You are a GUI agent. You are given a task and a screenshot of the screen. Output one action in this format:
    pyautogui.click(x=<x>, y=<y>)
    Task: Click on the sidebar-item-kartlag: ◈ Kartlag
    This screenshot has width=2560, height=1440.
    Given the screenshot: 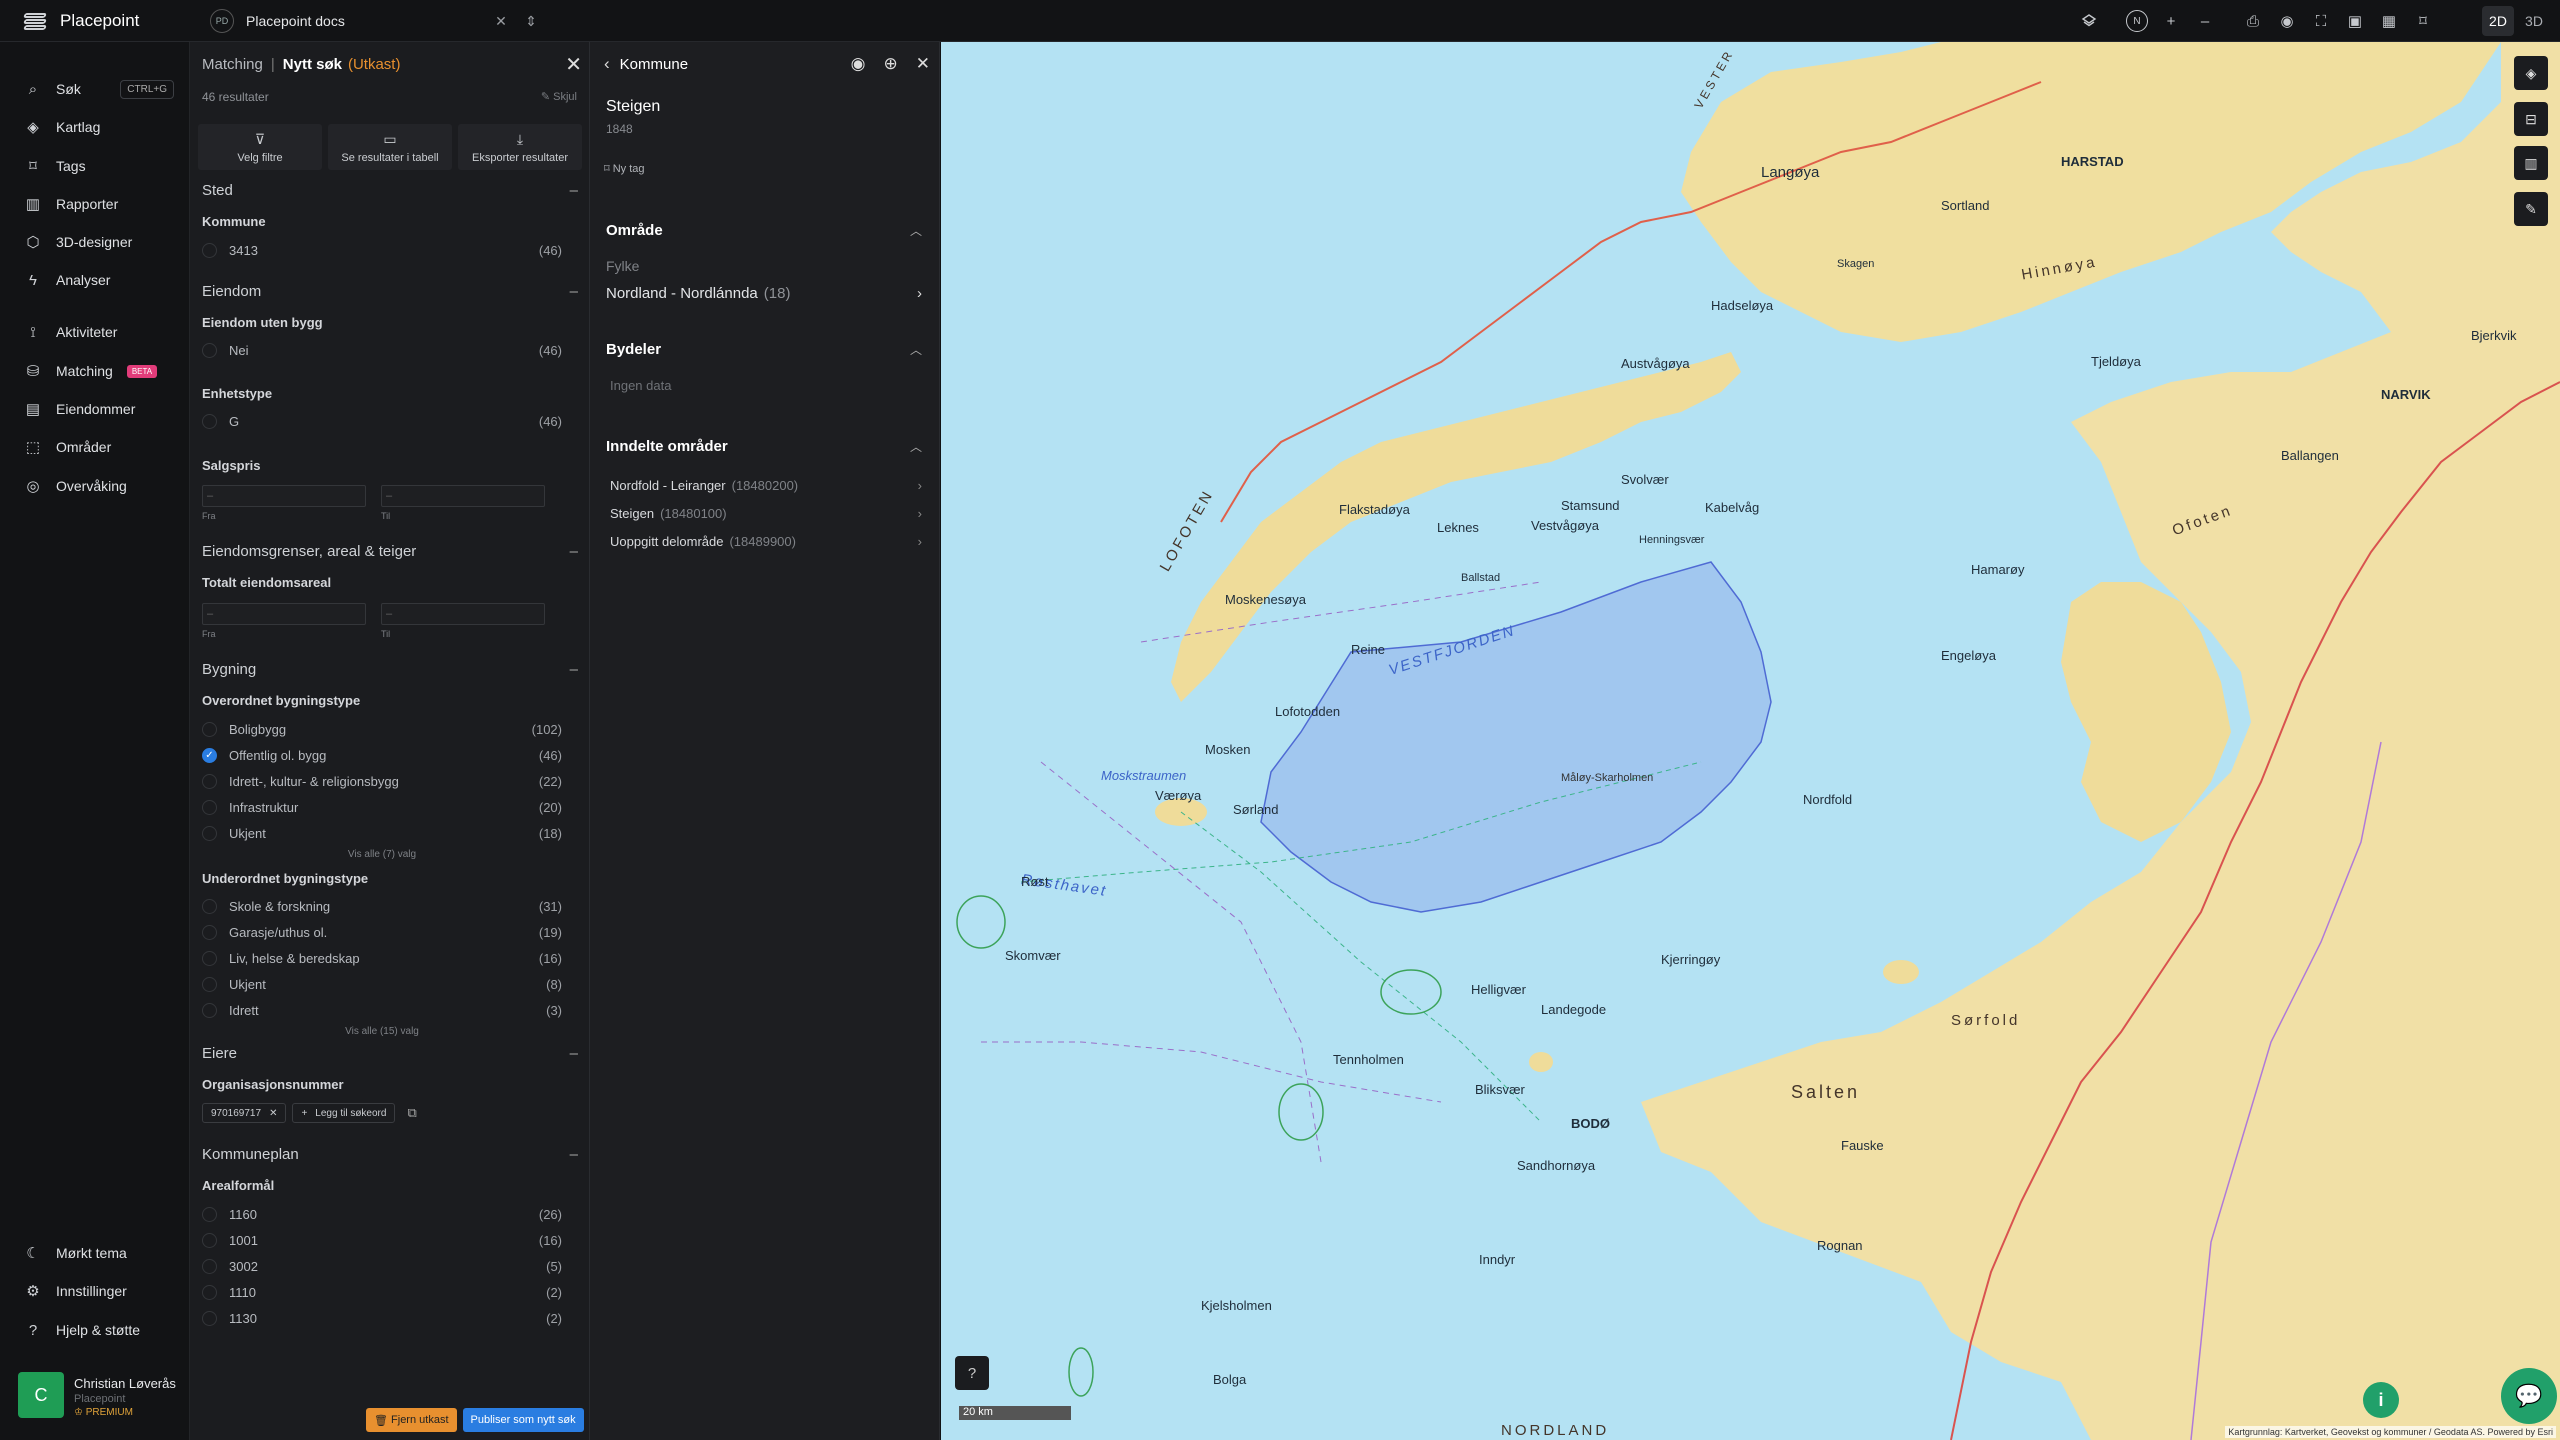 What is the action you would take?
    pyautogui.click(x=99, y=127)
    